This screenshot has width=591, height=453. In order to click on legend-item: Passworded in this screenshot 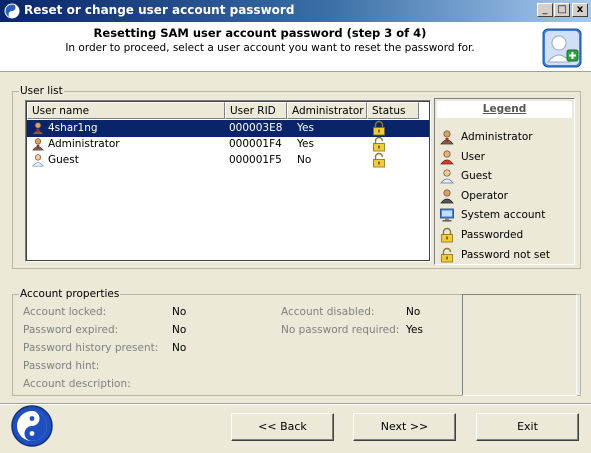, I will do `click(505, 235)`.